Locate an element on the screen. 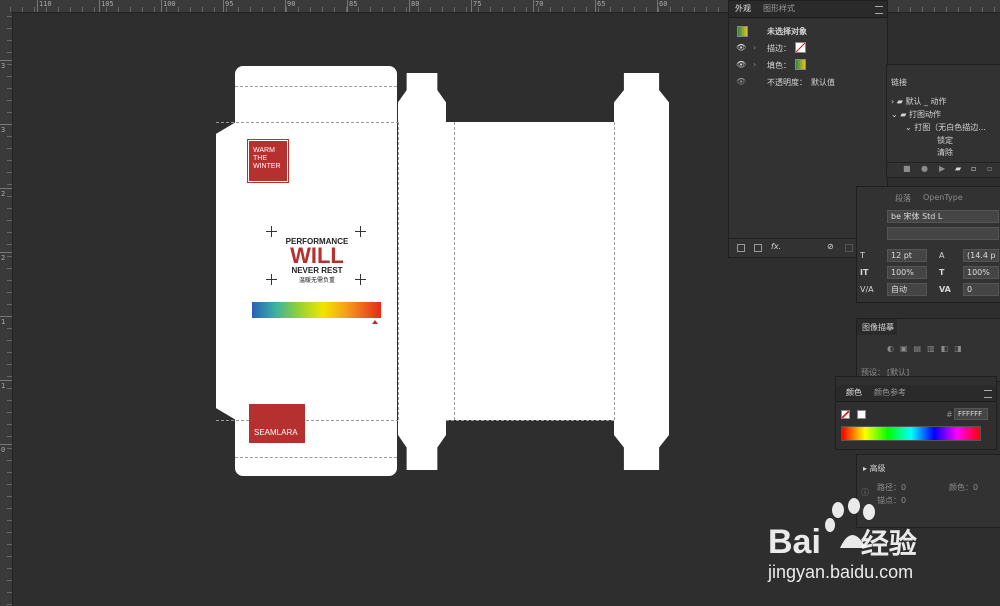  tab-color: 颜色 is located at coordinates (854, 392).